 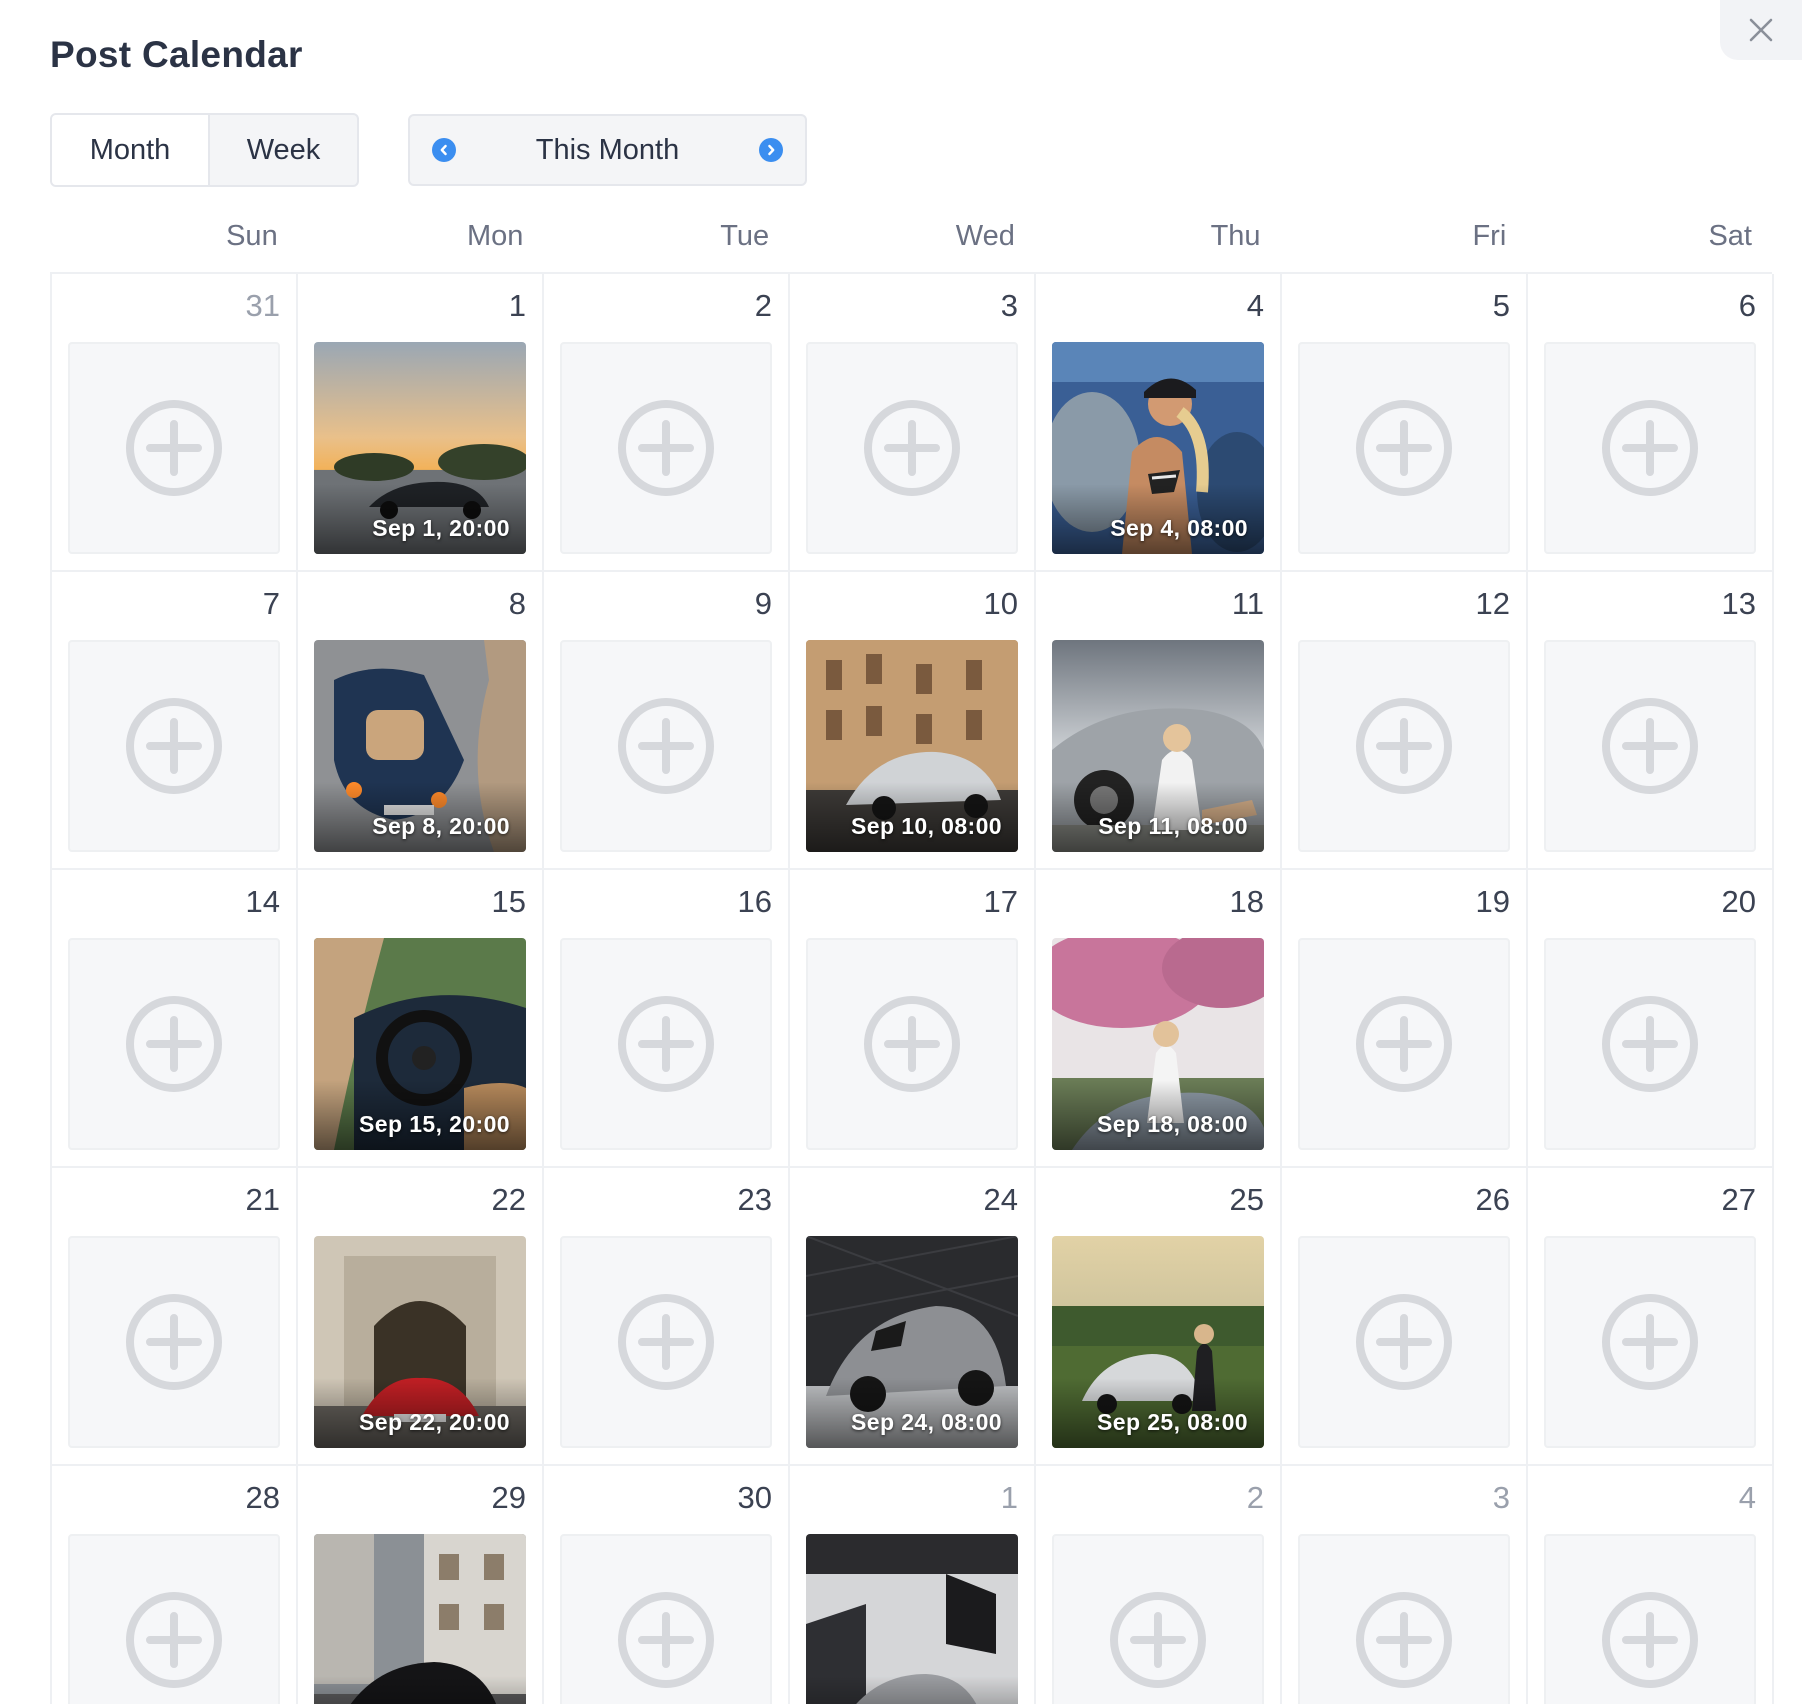 What do you see at coordinates (1000, 901) in the screenshot?
I see `day-number: 17` at bounding box center [1000, 901].